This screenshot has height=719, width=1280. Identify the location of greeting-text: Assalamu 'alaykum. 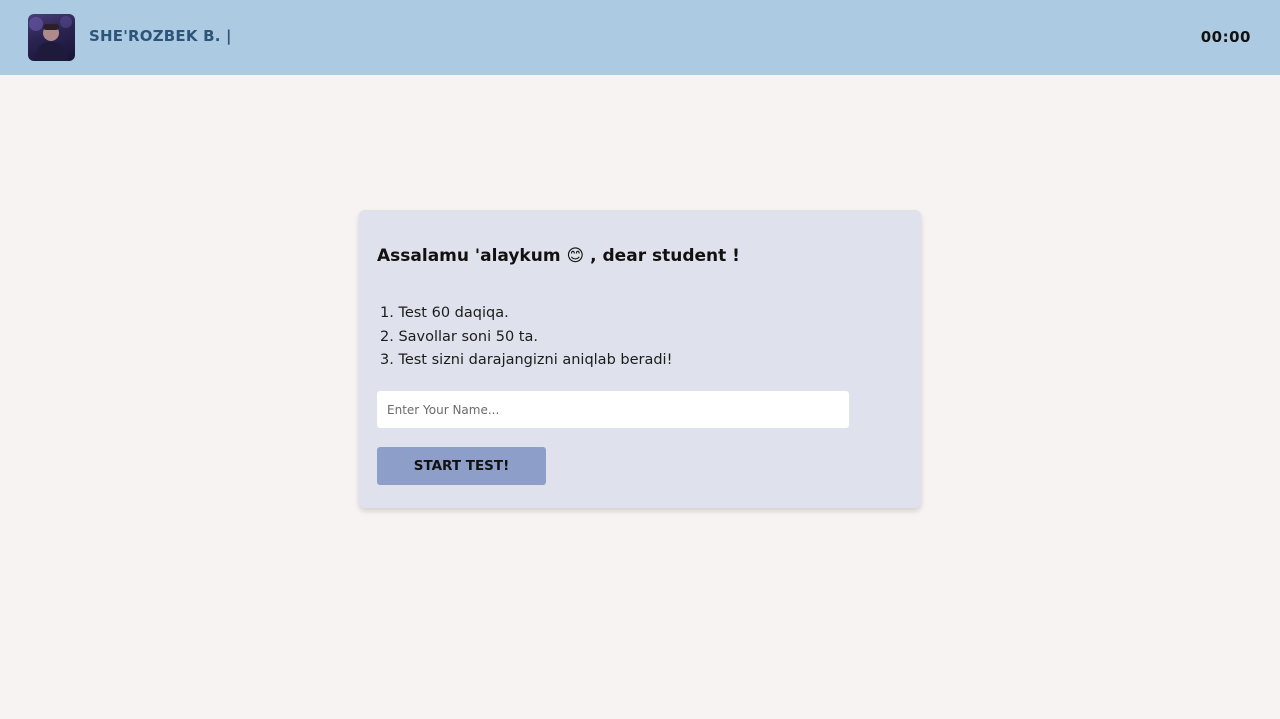
(469, 256).